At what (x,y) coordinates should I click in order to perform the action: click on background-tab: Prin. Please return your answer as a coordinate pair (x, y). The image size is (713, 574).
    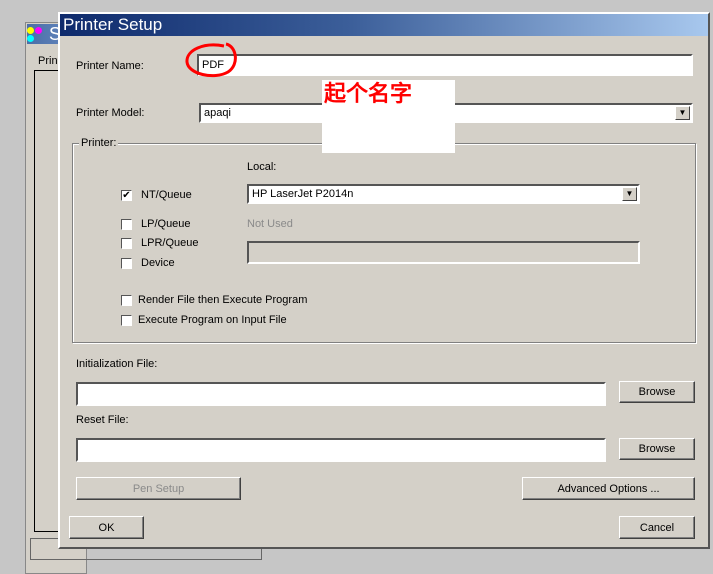
    Looking at the image, I should click on (48, 61).